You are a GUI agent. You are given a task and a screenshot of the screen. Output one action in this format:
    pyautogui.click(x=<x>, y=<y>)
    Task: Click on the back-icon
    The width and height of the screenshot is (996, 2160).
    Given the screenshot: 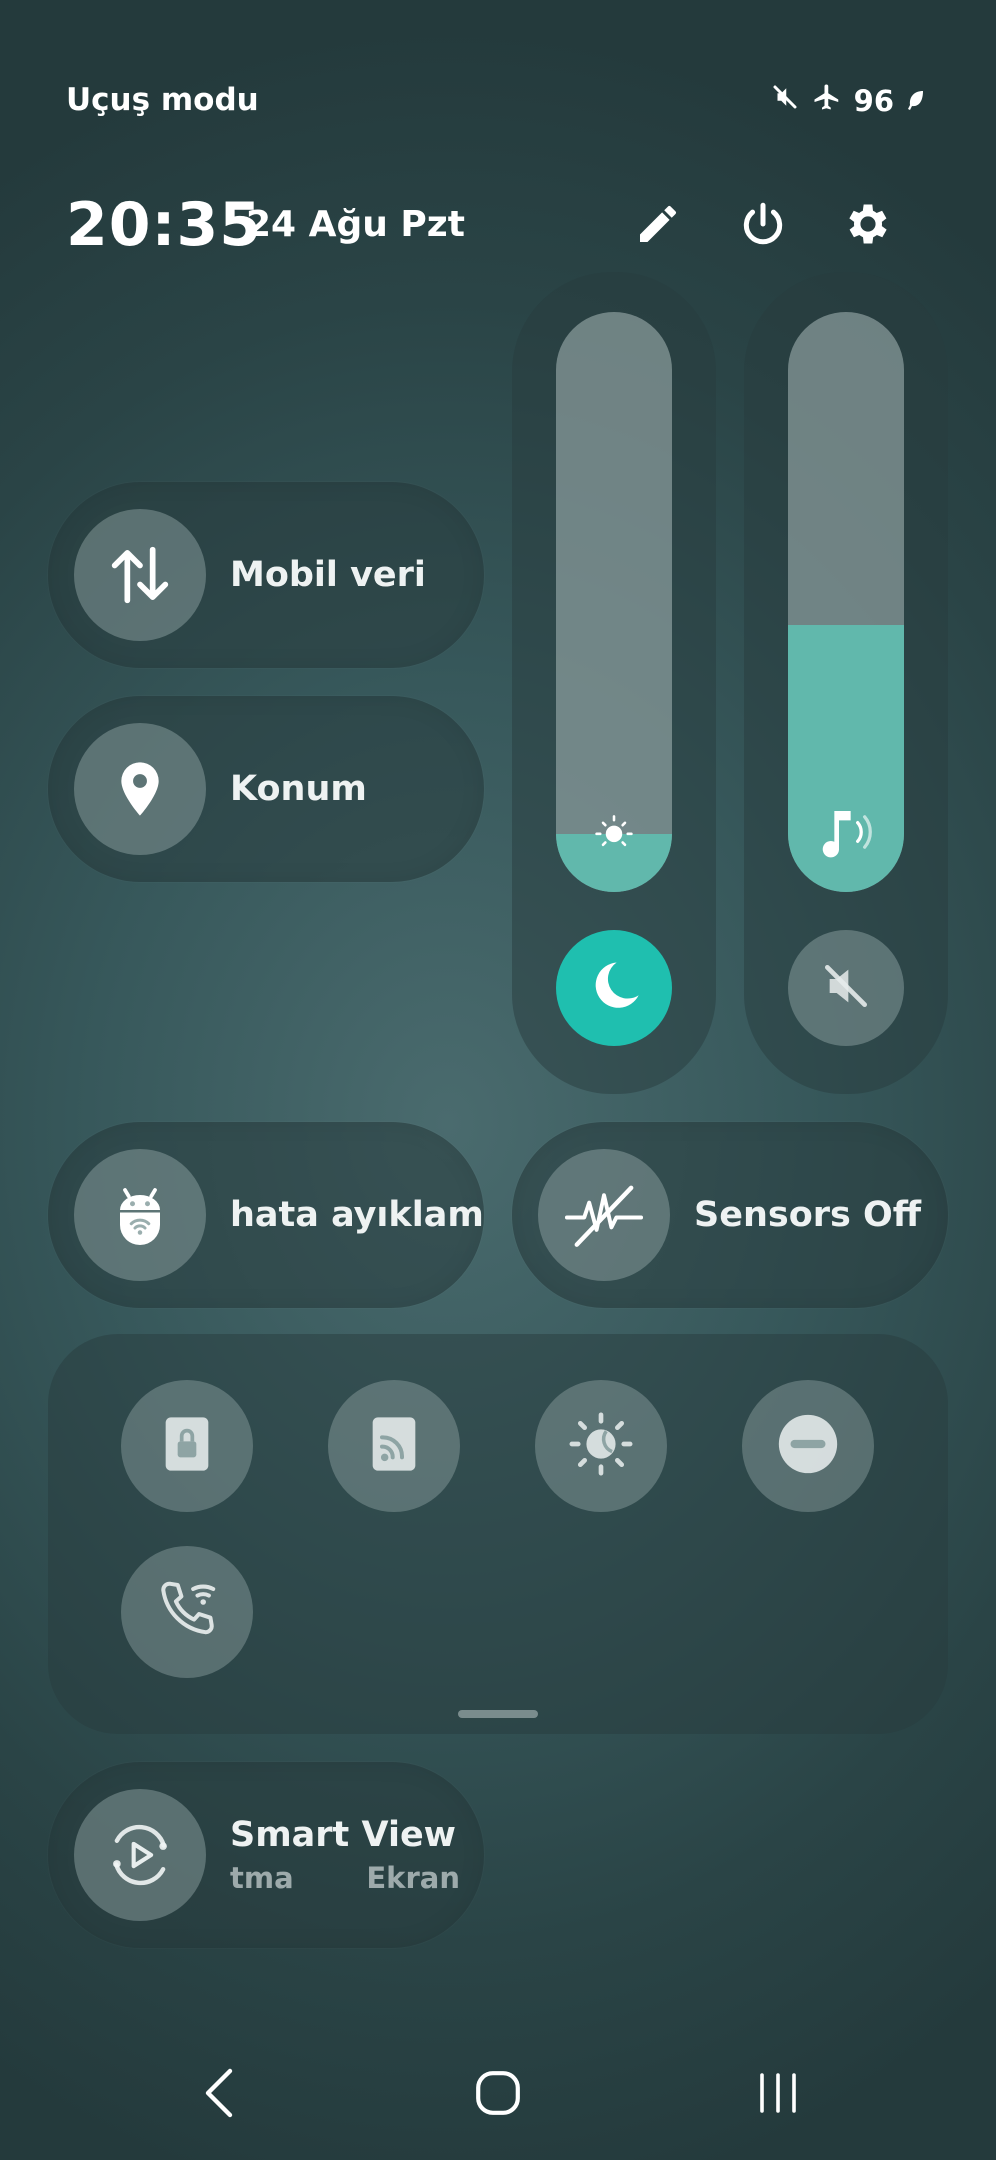 What is the action you would take?
    pyautogui.click(x=220, y=2095)
    